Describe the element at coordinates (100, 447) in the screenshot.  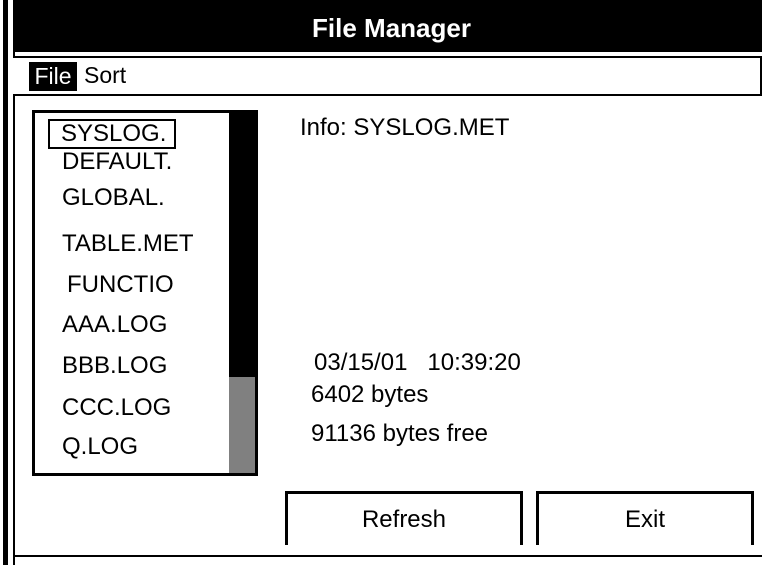
I see `file-list-item-q: Q.LOG` at that location.